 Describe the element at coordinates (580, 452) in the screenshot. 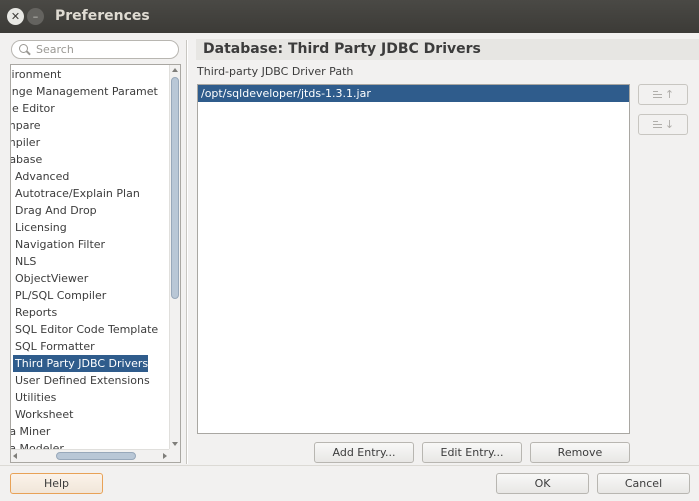

I see `remove-button: Remove` at that location.